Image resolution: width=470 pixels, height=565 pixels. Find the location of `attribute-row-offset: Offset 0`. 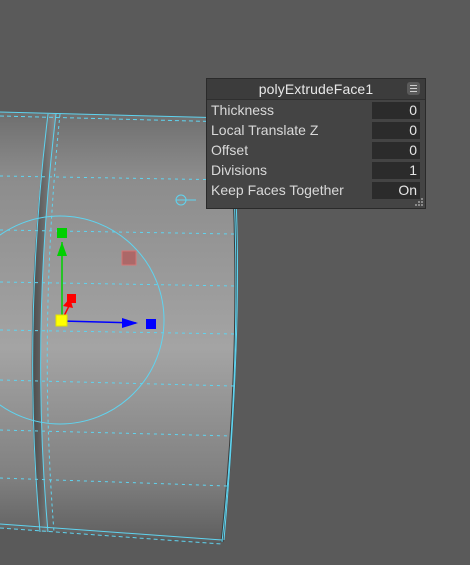

attribute-row-offset: Offset 0 is located at coordinates (316, 150).